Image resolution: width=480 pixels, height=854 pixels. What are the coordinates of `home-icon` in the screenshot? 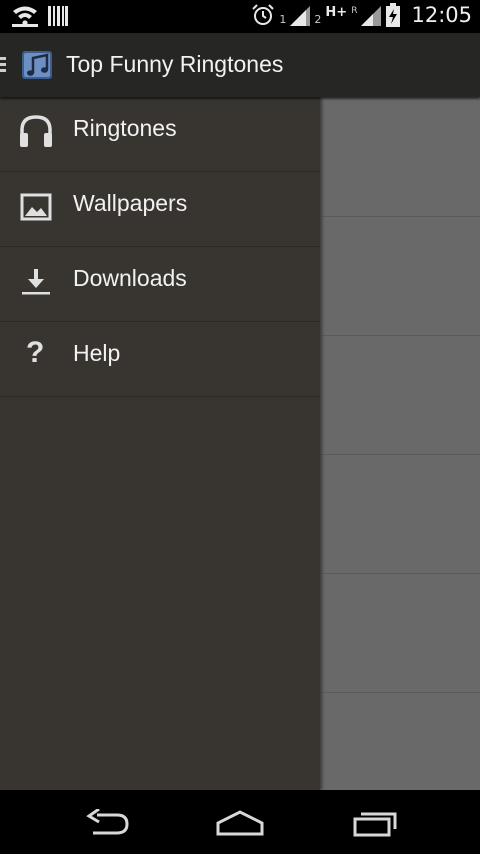 It's located at (240, 823).